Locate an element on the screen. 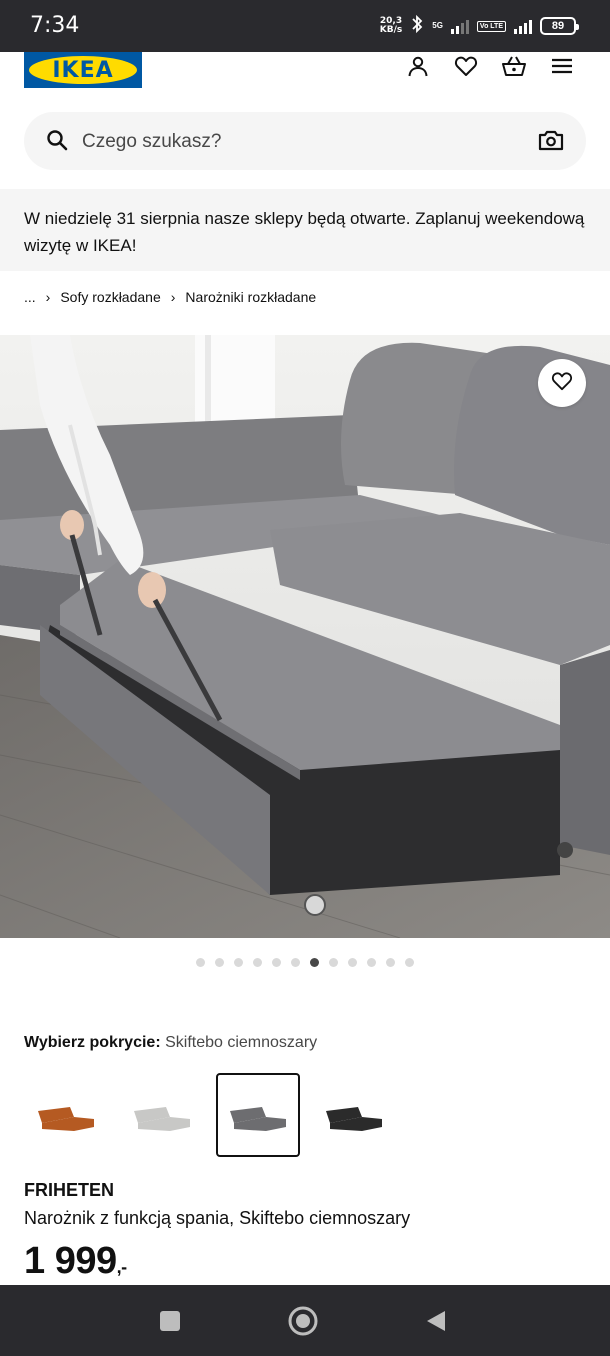  square-icon is located at coordinates (170, 1321).